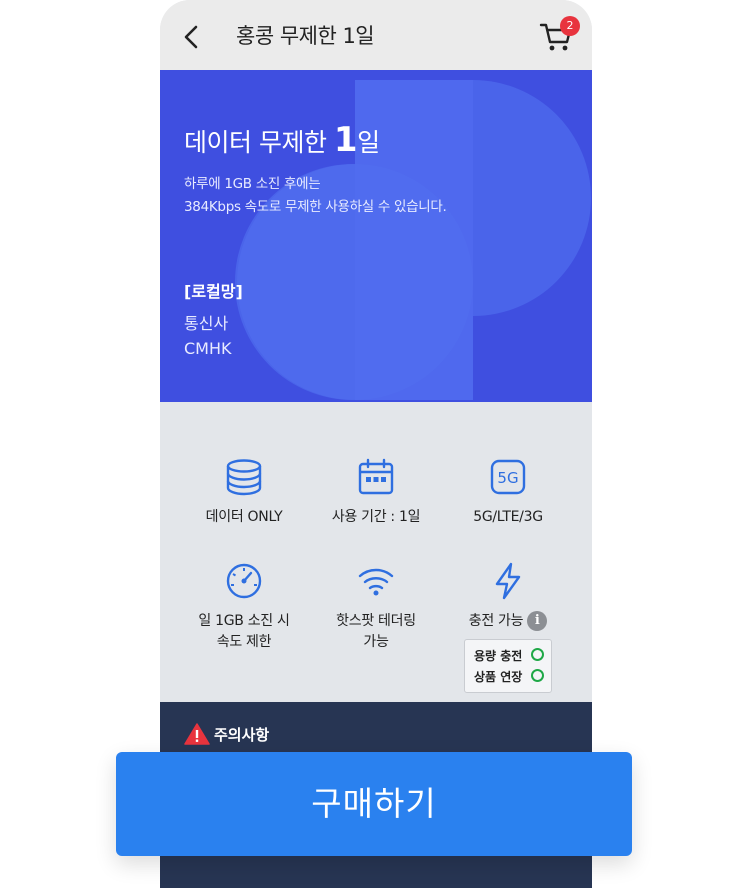 The image size is (750, 888). I want to click on recharge-option-capacity: 용량 충전, so click(498, 656).